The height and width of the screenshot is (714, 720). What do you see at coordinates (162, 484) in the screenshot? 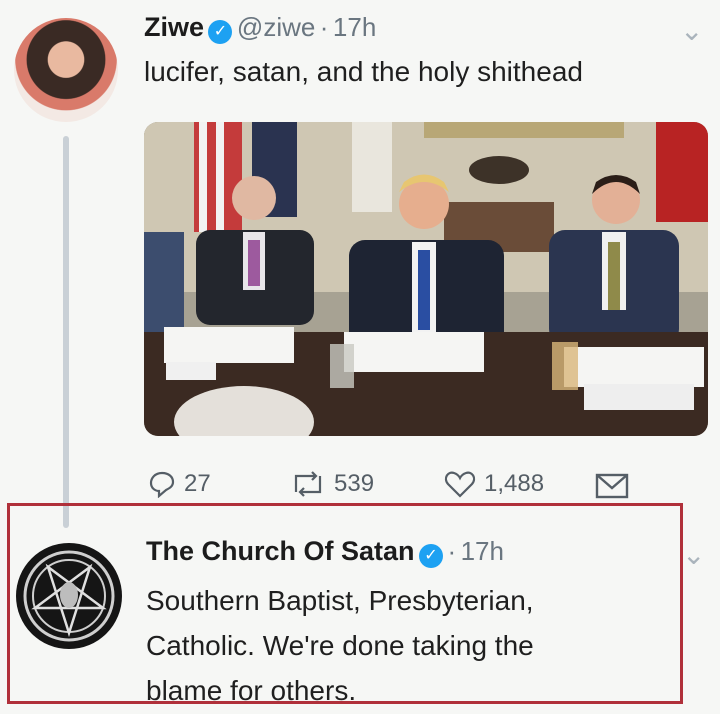
I see `reply-icon` at bounding box center [162, 484].